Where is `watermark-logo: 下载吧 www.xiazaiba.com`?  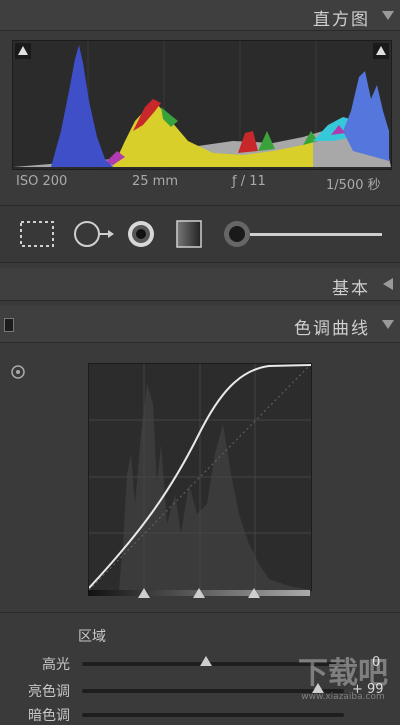 watermark-logo: 下载吧 www.xiazaiba.com is located at coordinates (343, 675).